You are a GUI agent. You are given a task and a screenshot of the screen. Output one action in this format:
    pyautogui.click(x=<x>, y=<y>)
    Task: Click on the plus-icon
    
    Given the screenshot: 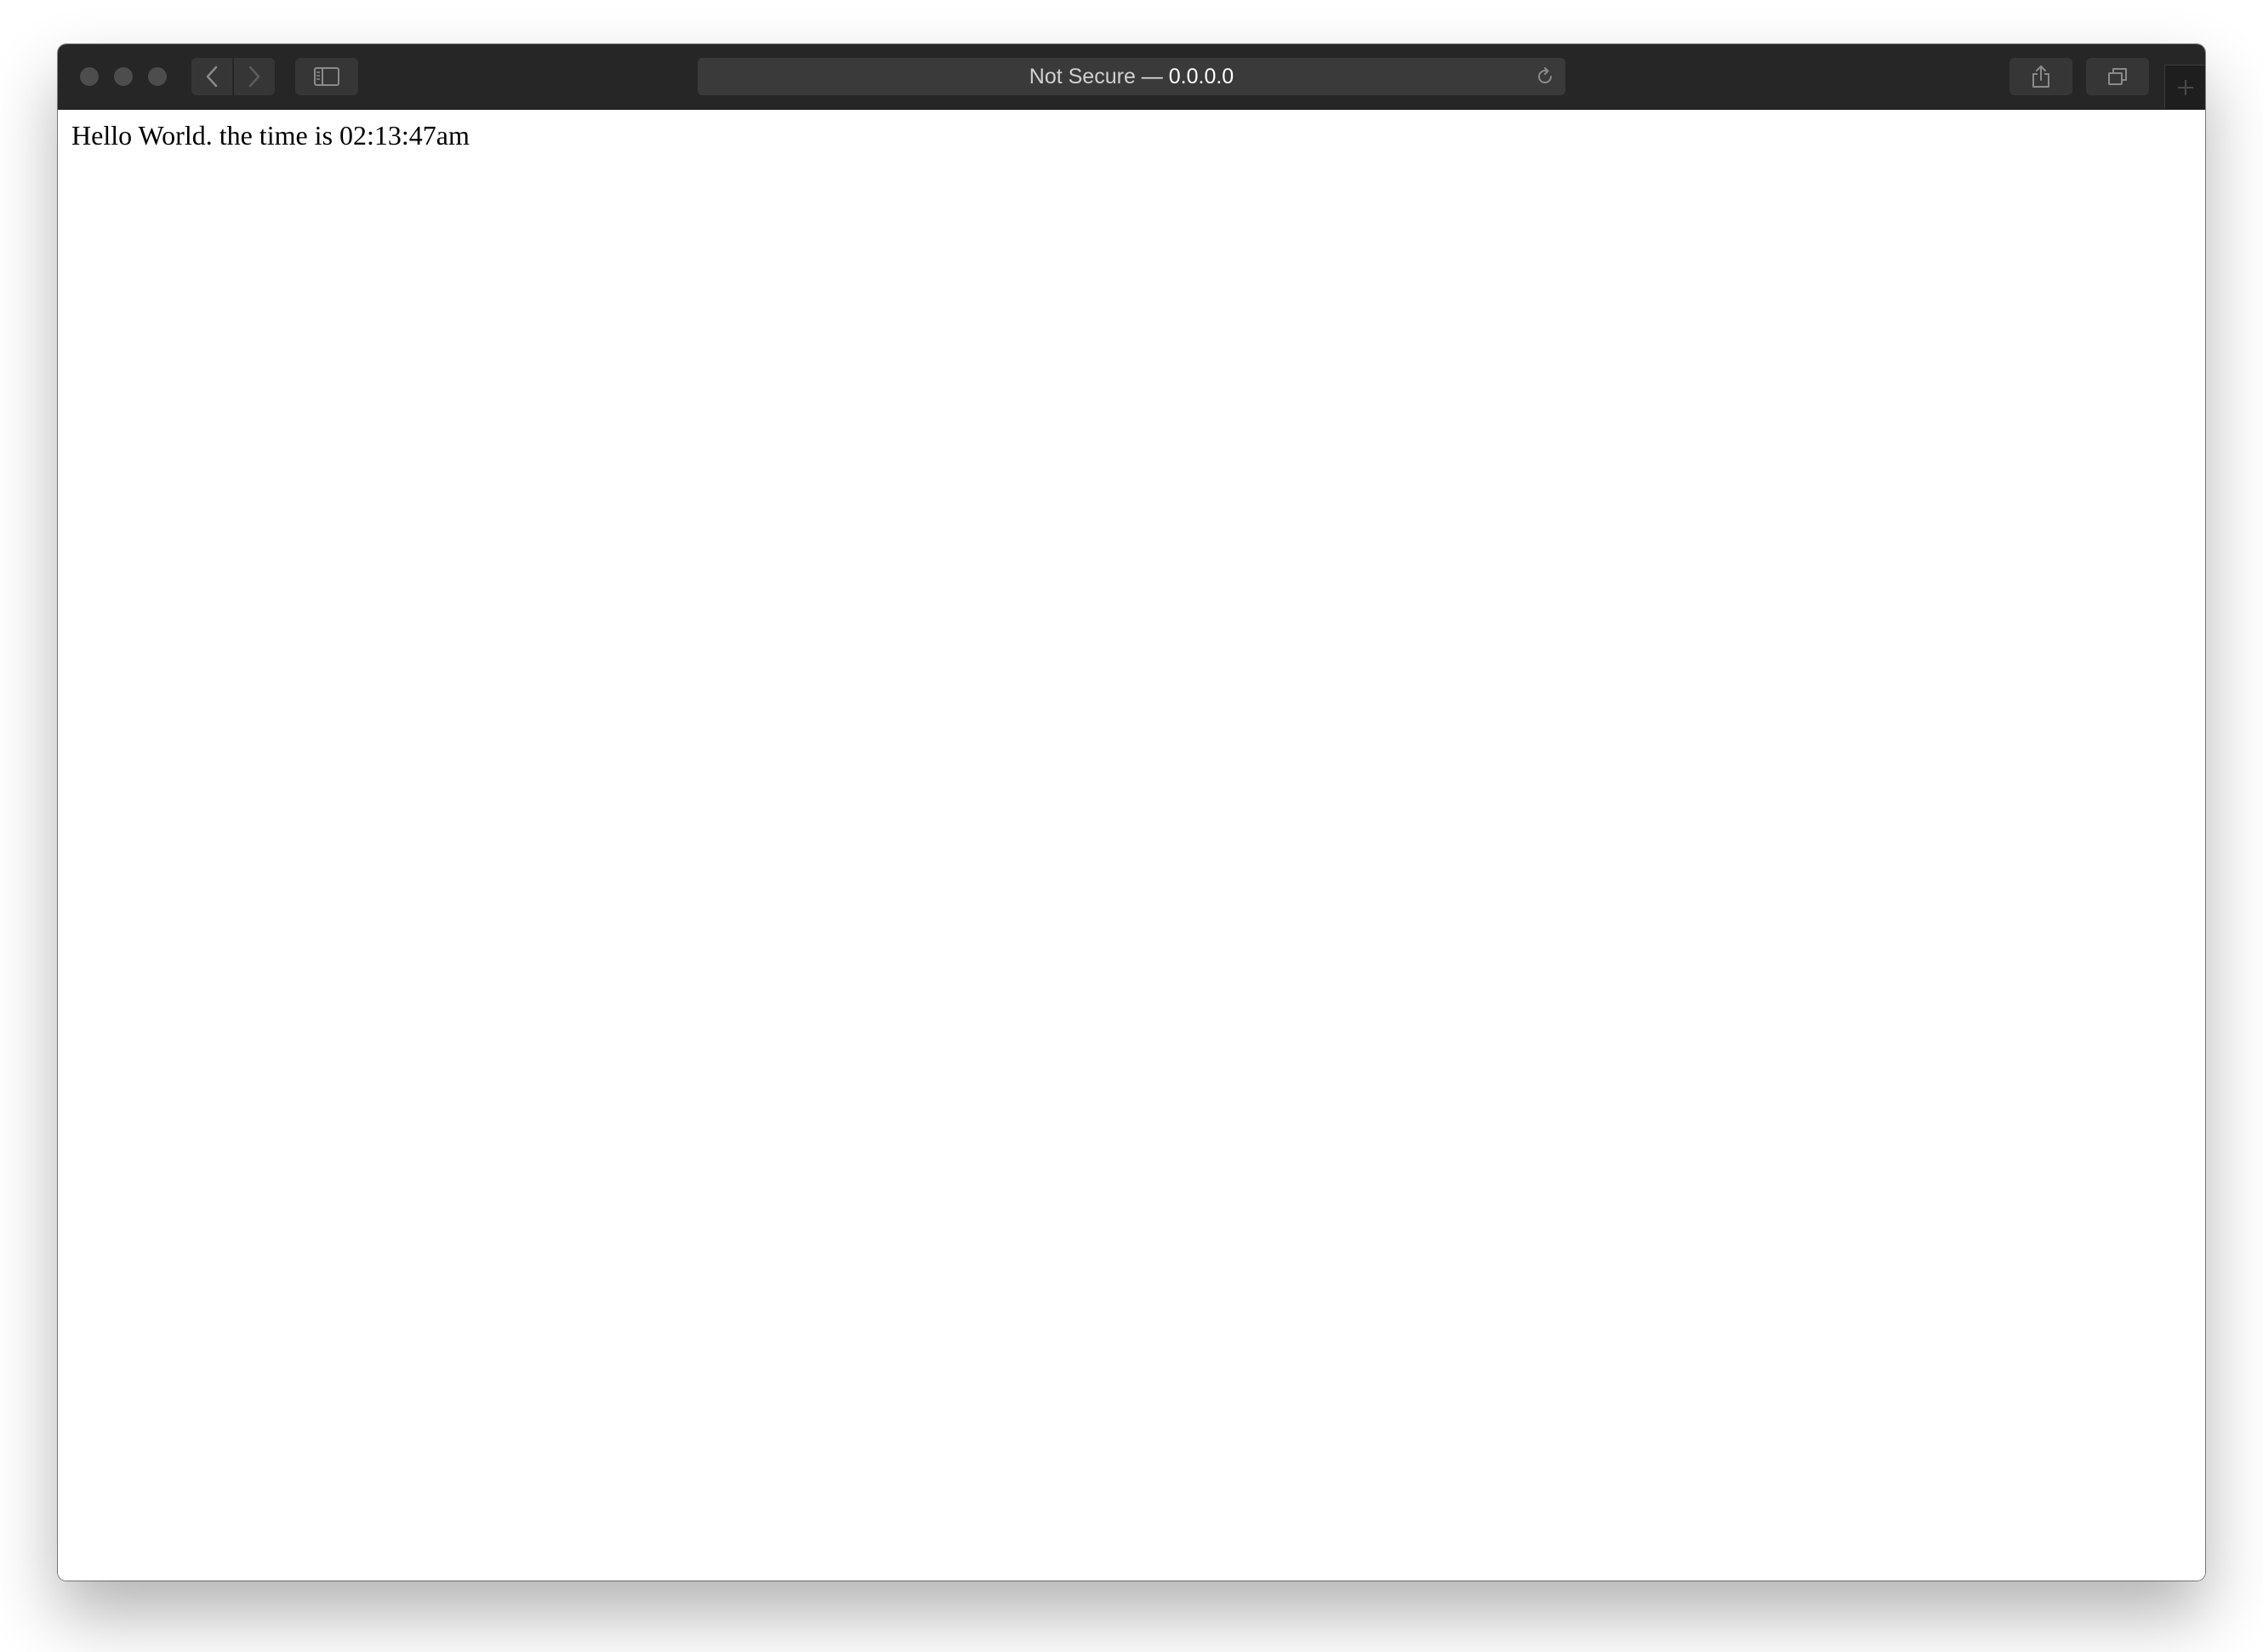 What is the action you would take?
    pyautogui.click(x=2185, y=87)
    